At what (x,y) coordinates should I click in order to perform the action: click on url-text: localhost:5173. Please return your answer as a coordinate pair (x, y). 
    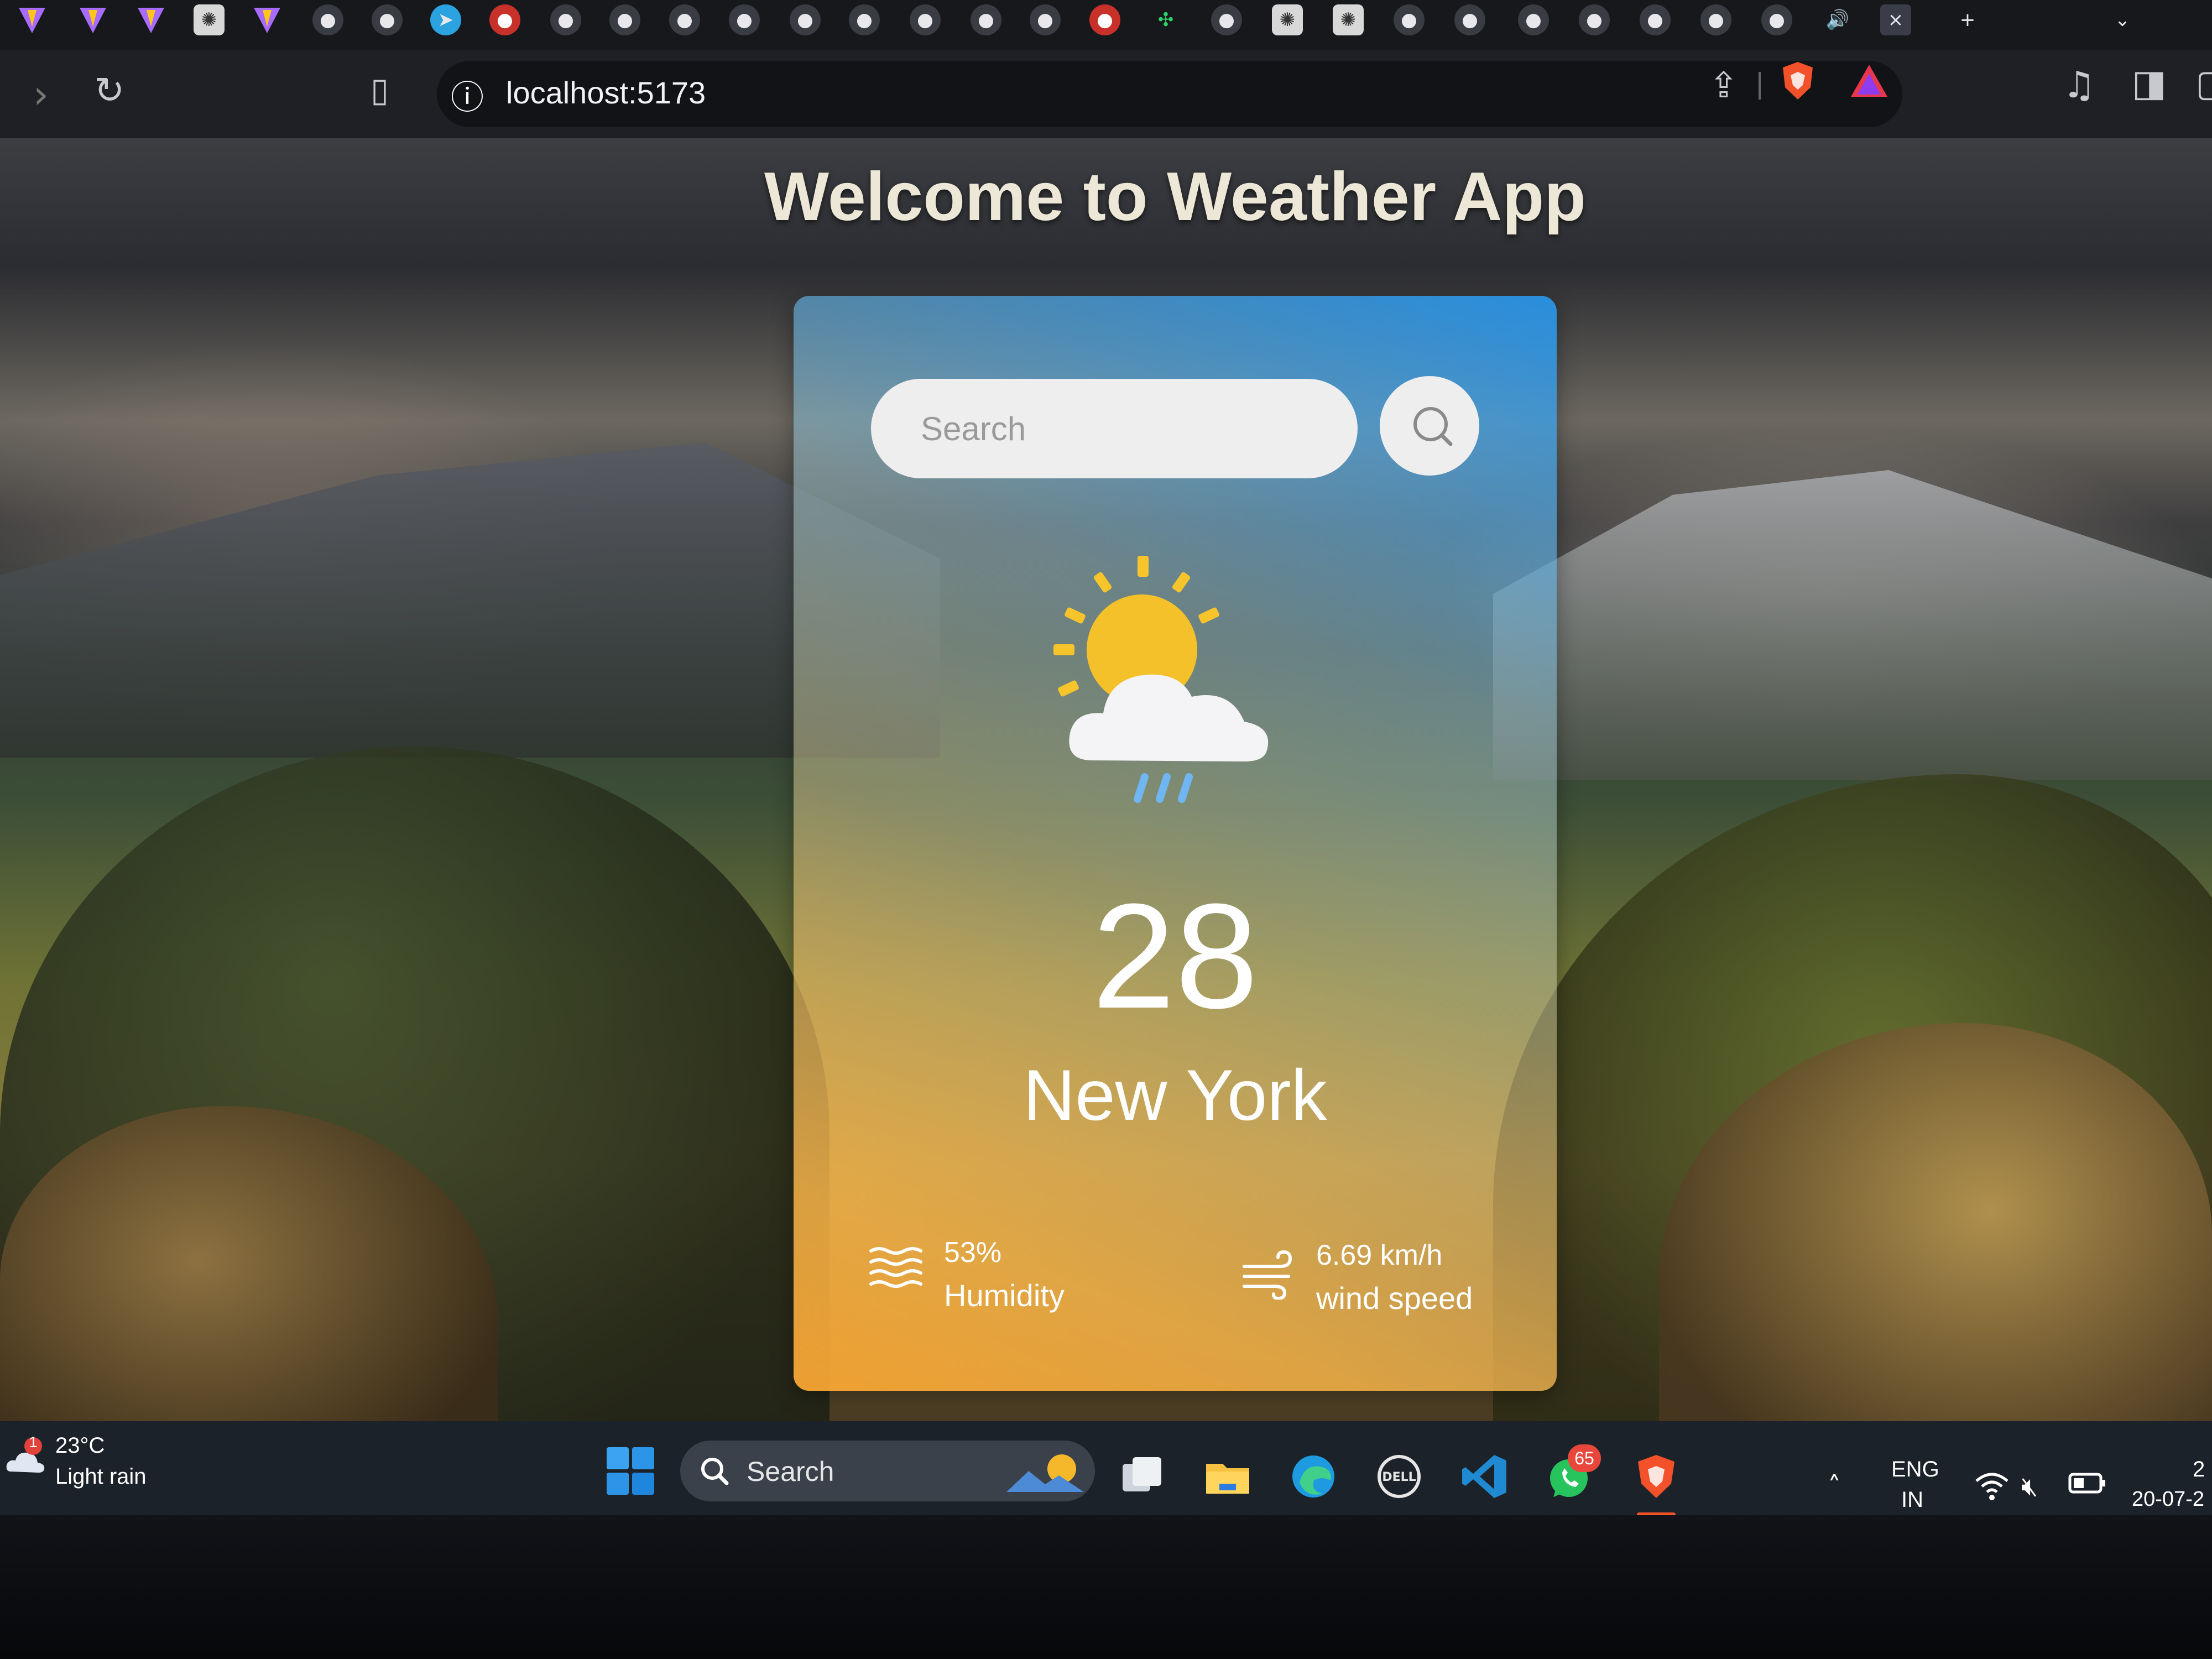
    Looking at the image, I should click on (606, 93).